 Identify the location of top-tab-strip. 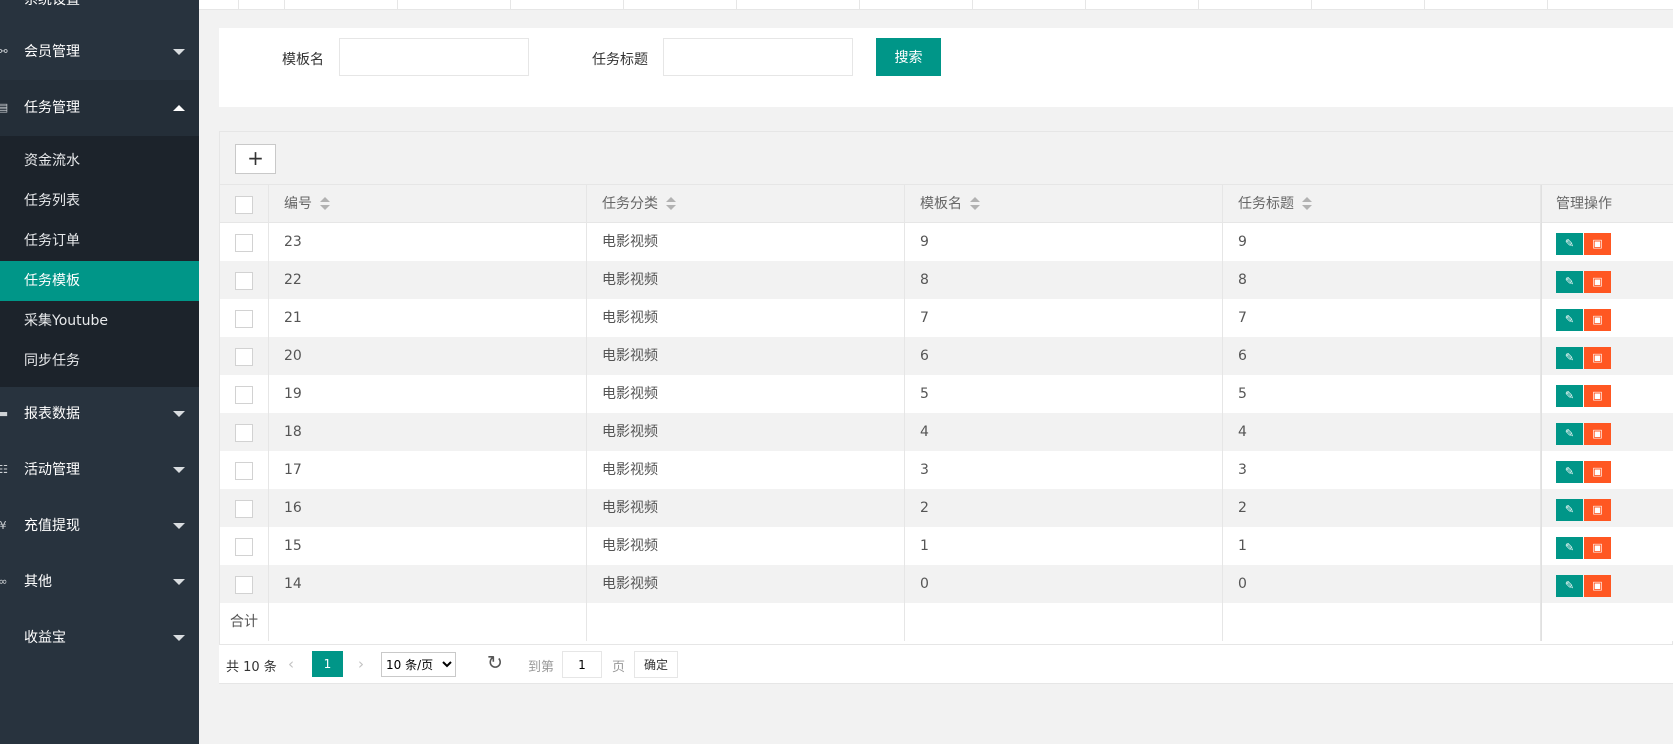
(936, 5).